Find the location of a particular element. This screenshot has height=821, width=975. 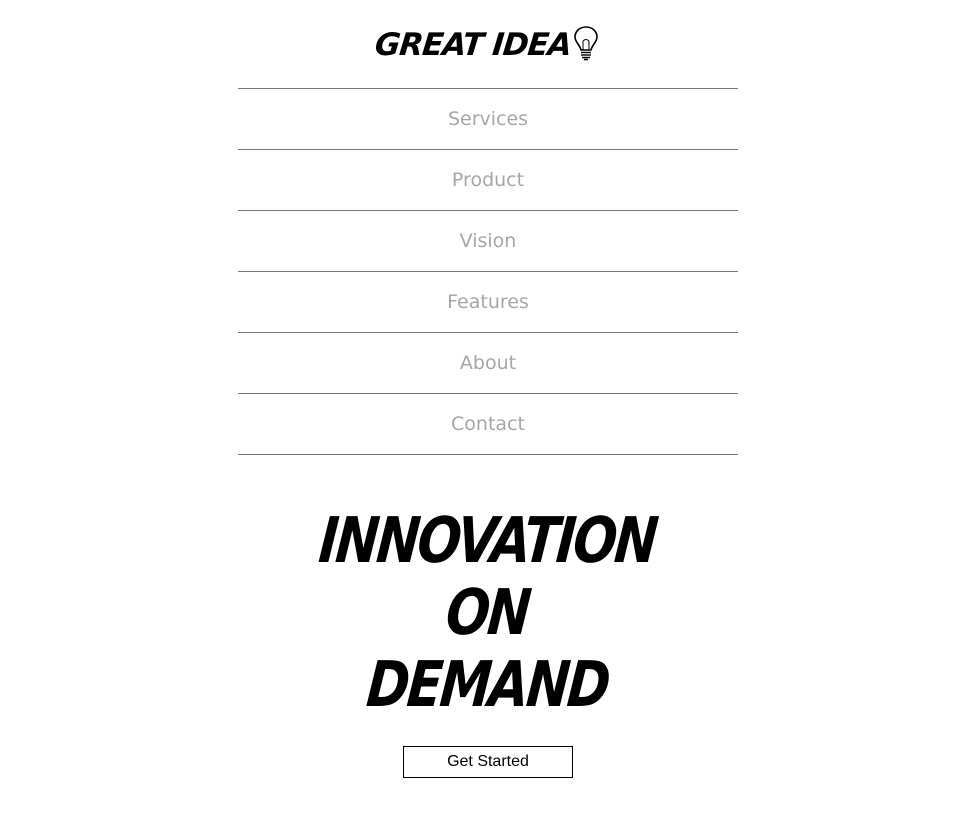

nav-item-about: About is located at coordinates (488, 363).